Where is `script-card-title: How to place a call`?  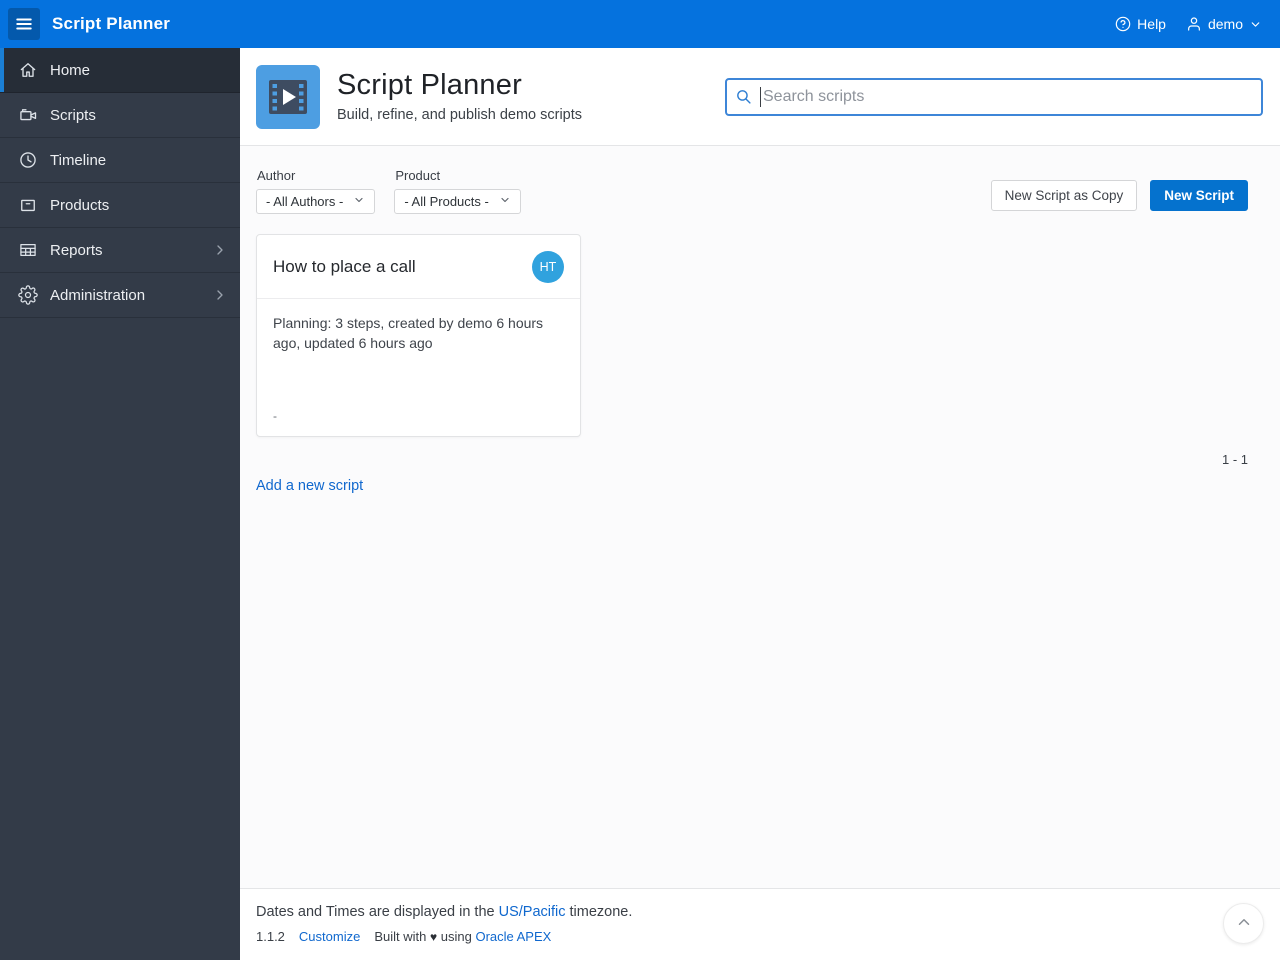 script-card-title: How to place a call is located at coordinates (402, 267).